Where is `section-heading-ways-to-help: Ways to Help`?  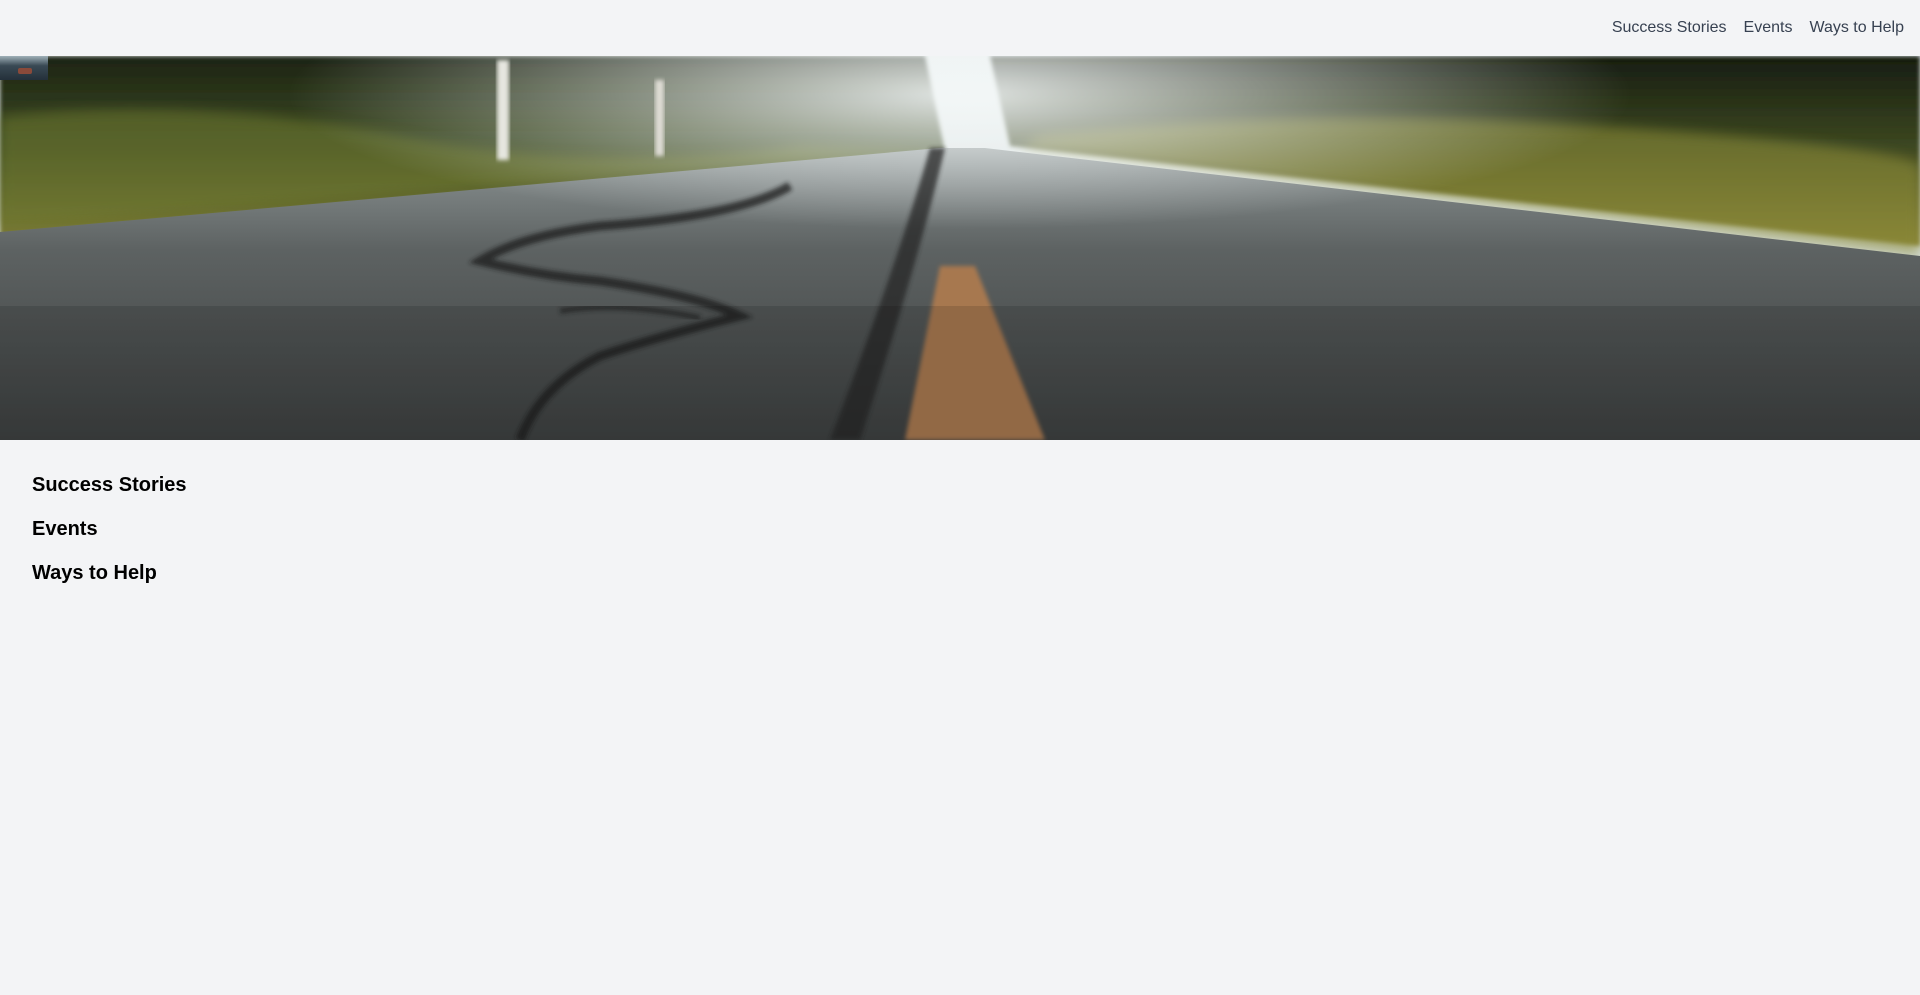 section-heading-ways-to-help: Ways to Help is located at coordinates (94, 573).